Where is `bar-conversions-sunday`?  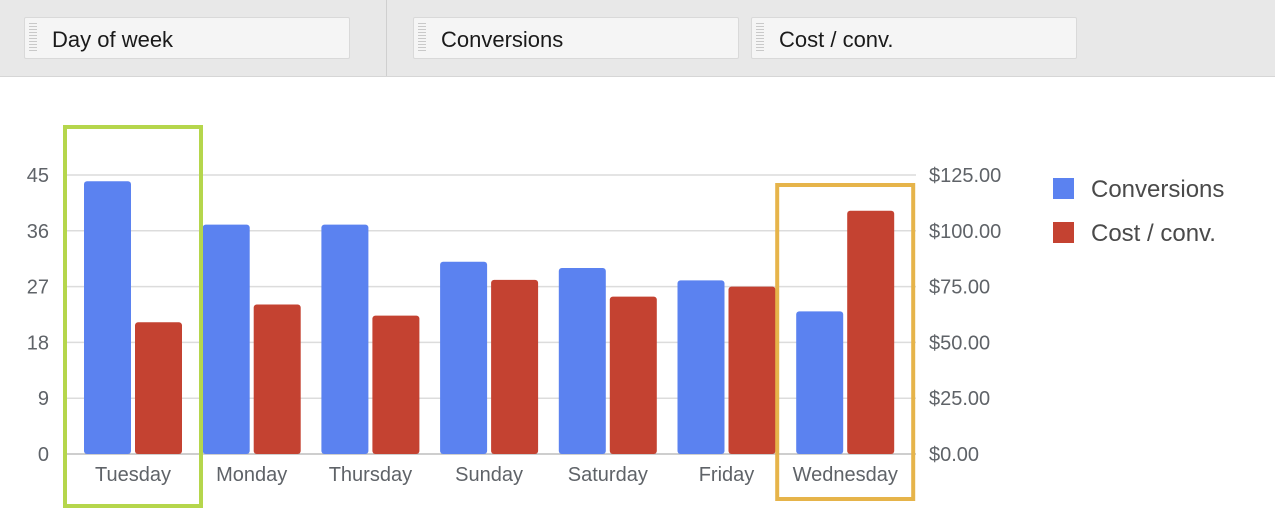 bar-conversions-sunday is located at coordinates (464, 357).